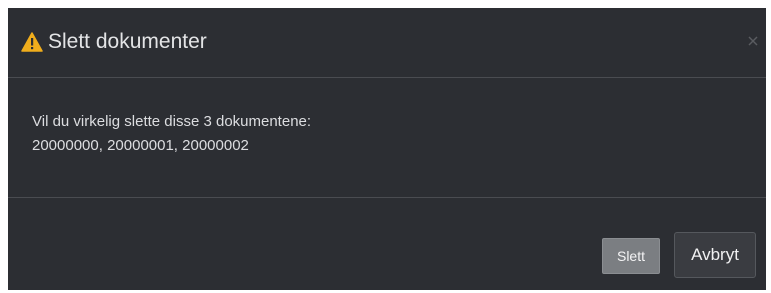  Describe the element at coordinates (140, 145) in the screenshot. I see `document-id-list: 20000000, 20000001, 20000002` at that location.